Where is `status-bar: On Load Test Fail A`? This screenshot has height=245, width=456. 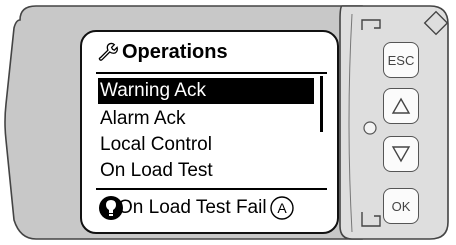
status-bar: On Load Test Fail A is located at coordinates (196, 208).